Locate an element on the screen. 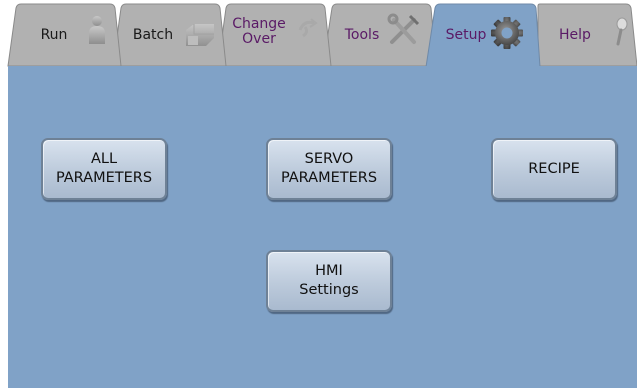 The height and width of the screenshot is (388, 637). tab-tools is located at coordinates (379, 35).